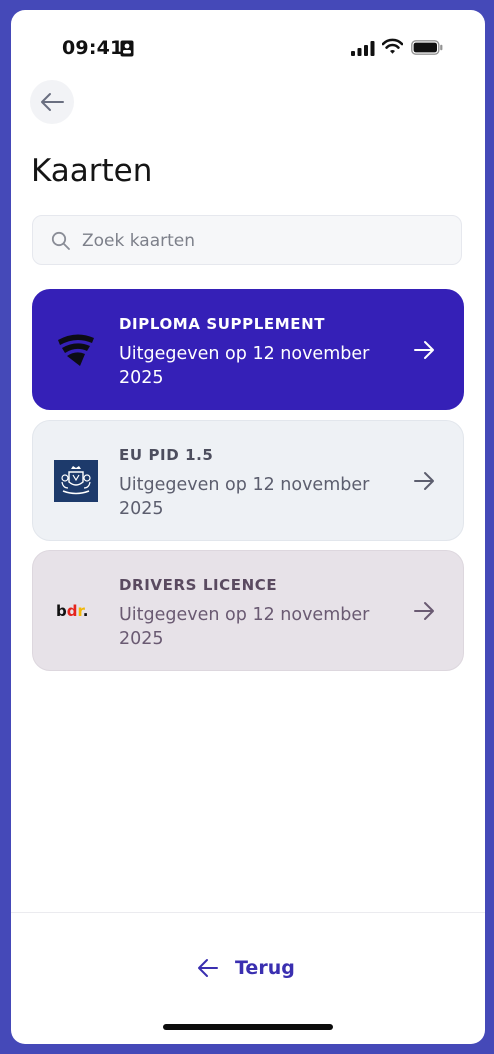  I want to click on wifi-icon, so click(392, 46).